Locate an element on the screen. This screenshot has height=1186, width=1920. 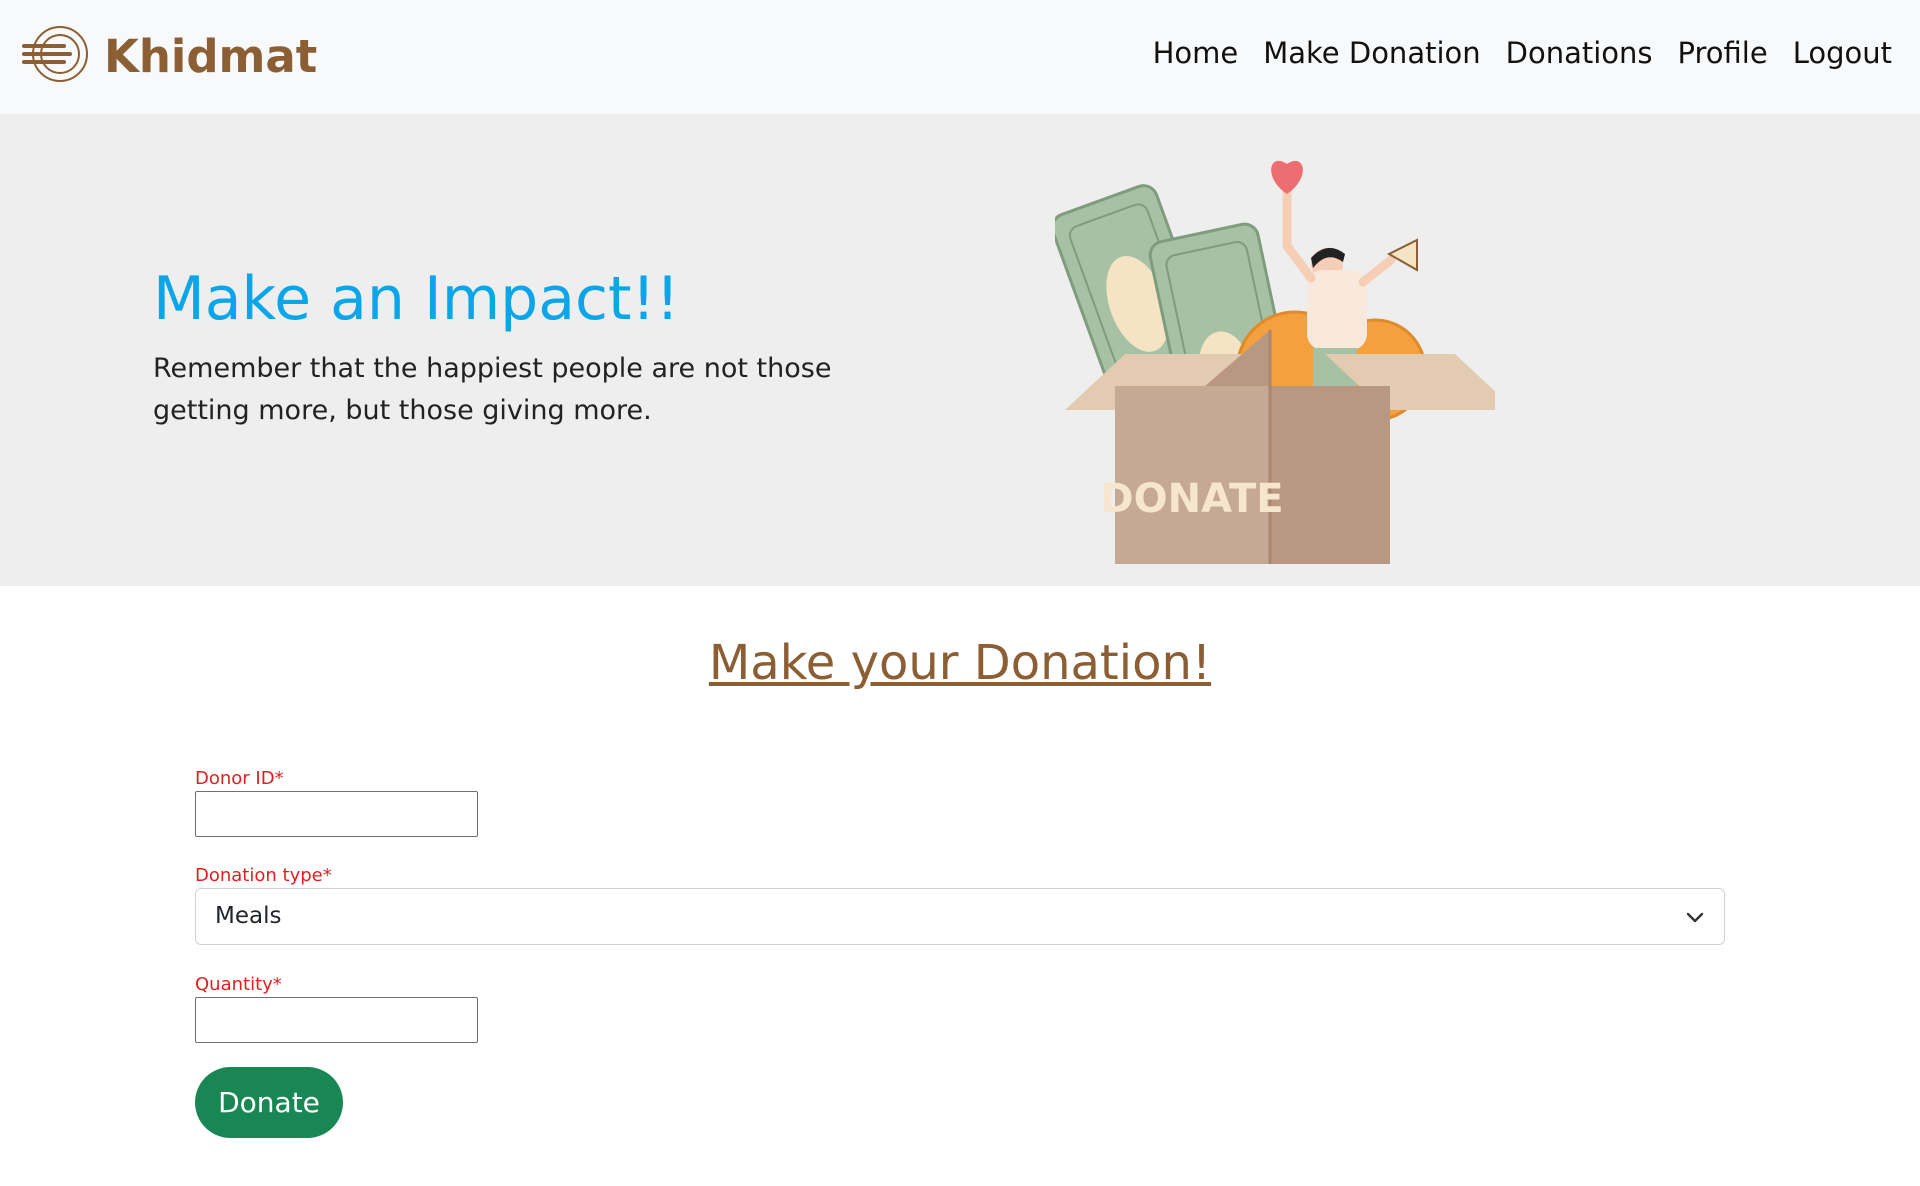
donation-type-label: Donation type* is located at coordinates (263, 875).